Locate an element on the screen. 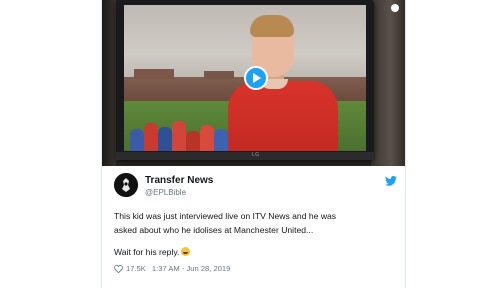 The image size is (480, 288). timestamp: 1:37 AM - Jun 28, 2019 is located at coordinates (191, 268).